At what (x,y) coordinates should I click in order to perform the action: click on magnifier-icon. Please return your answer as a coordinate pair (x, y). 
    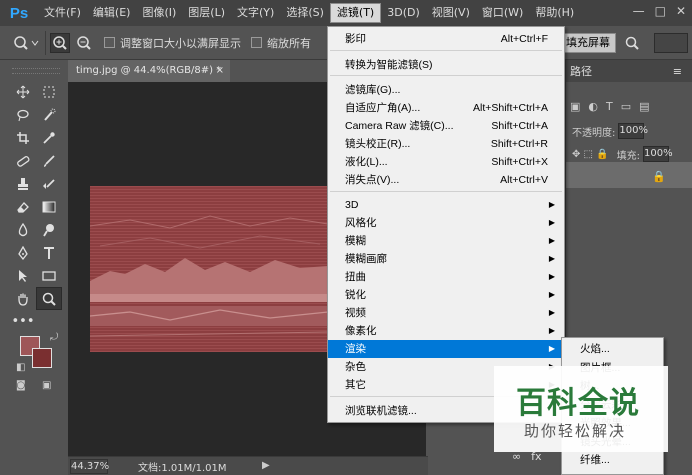
    Looking at the image, I should click on (49, 299).